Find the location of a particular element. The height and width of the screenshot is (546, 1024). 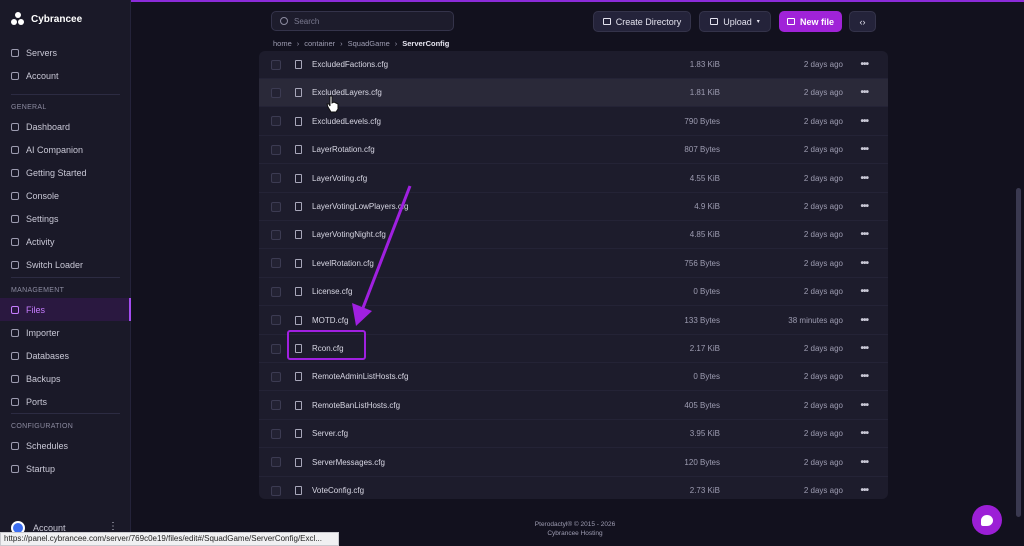

file-name: ExcludedFactions.cfg is located at coordinates (350, 64).